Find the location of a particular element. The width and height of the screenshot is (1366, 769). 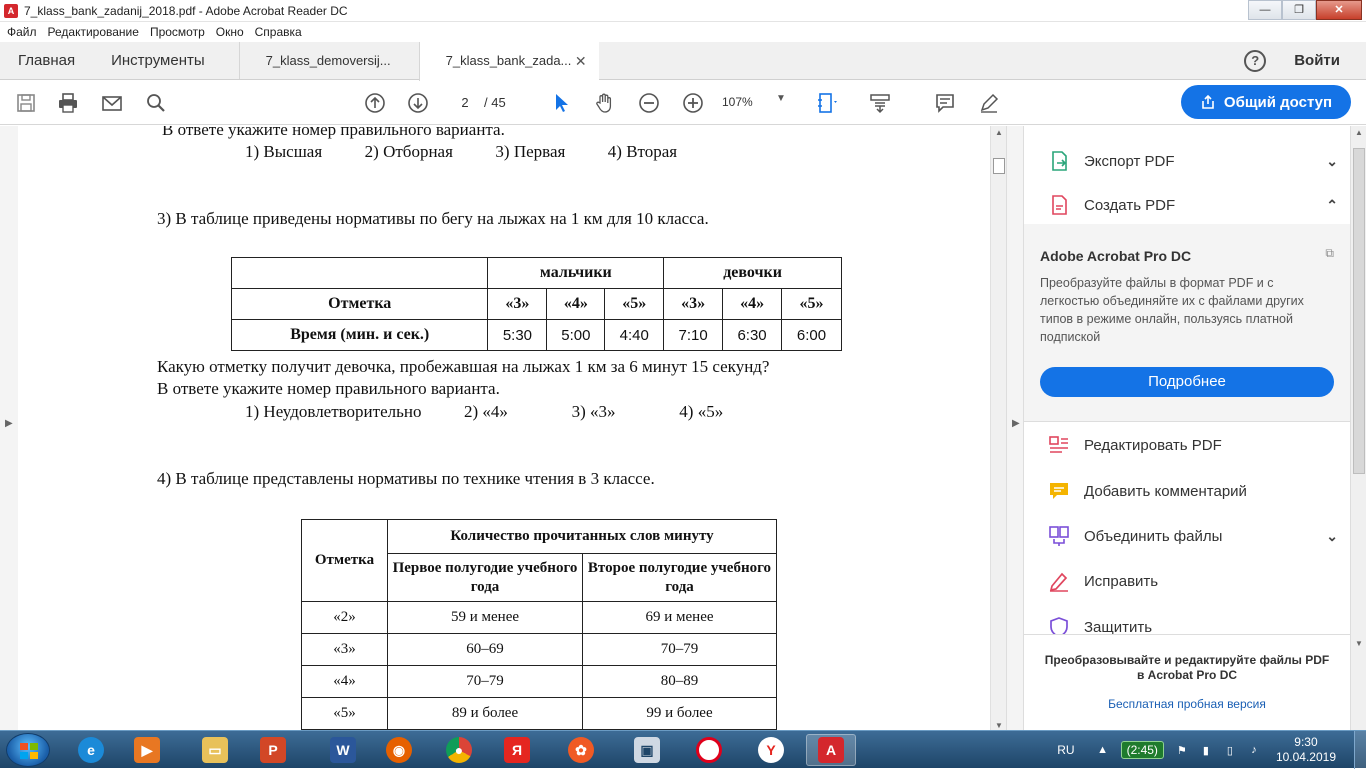

folder-icon: ▭ is located at coordinates (215, 750).